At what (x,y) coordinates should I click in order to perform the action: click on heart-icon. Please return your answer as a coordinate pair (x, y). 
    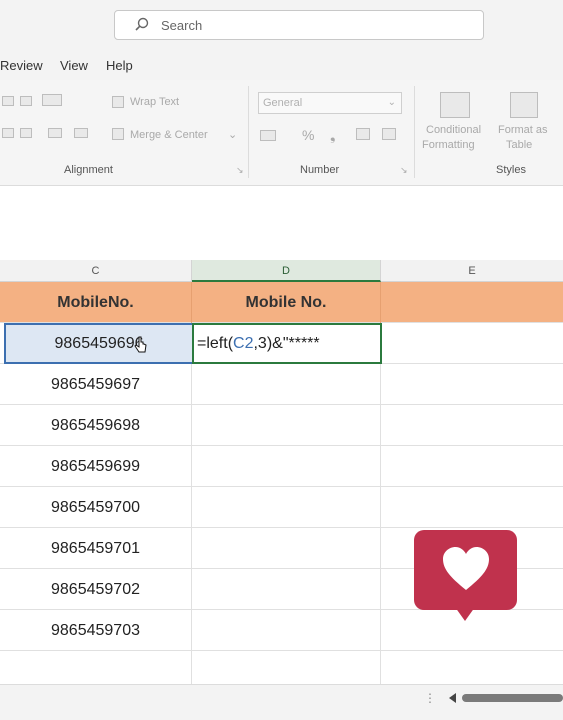
    Looking at the image, I should click on (466, 568).